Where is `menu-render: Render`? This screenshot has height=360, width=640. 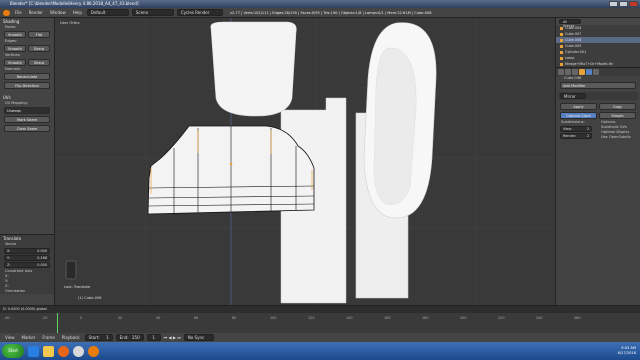
menu-render: Render is located at coordinates (36, 12).